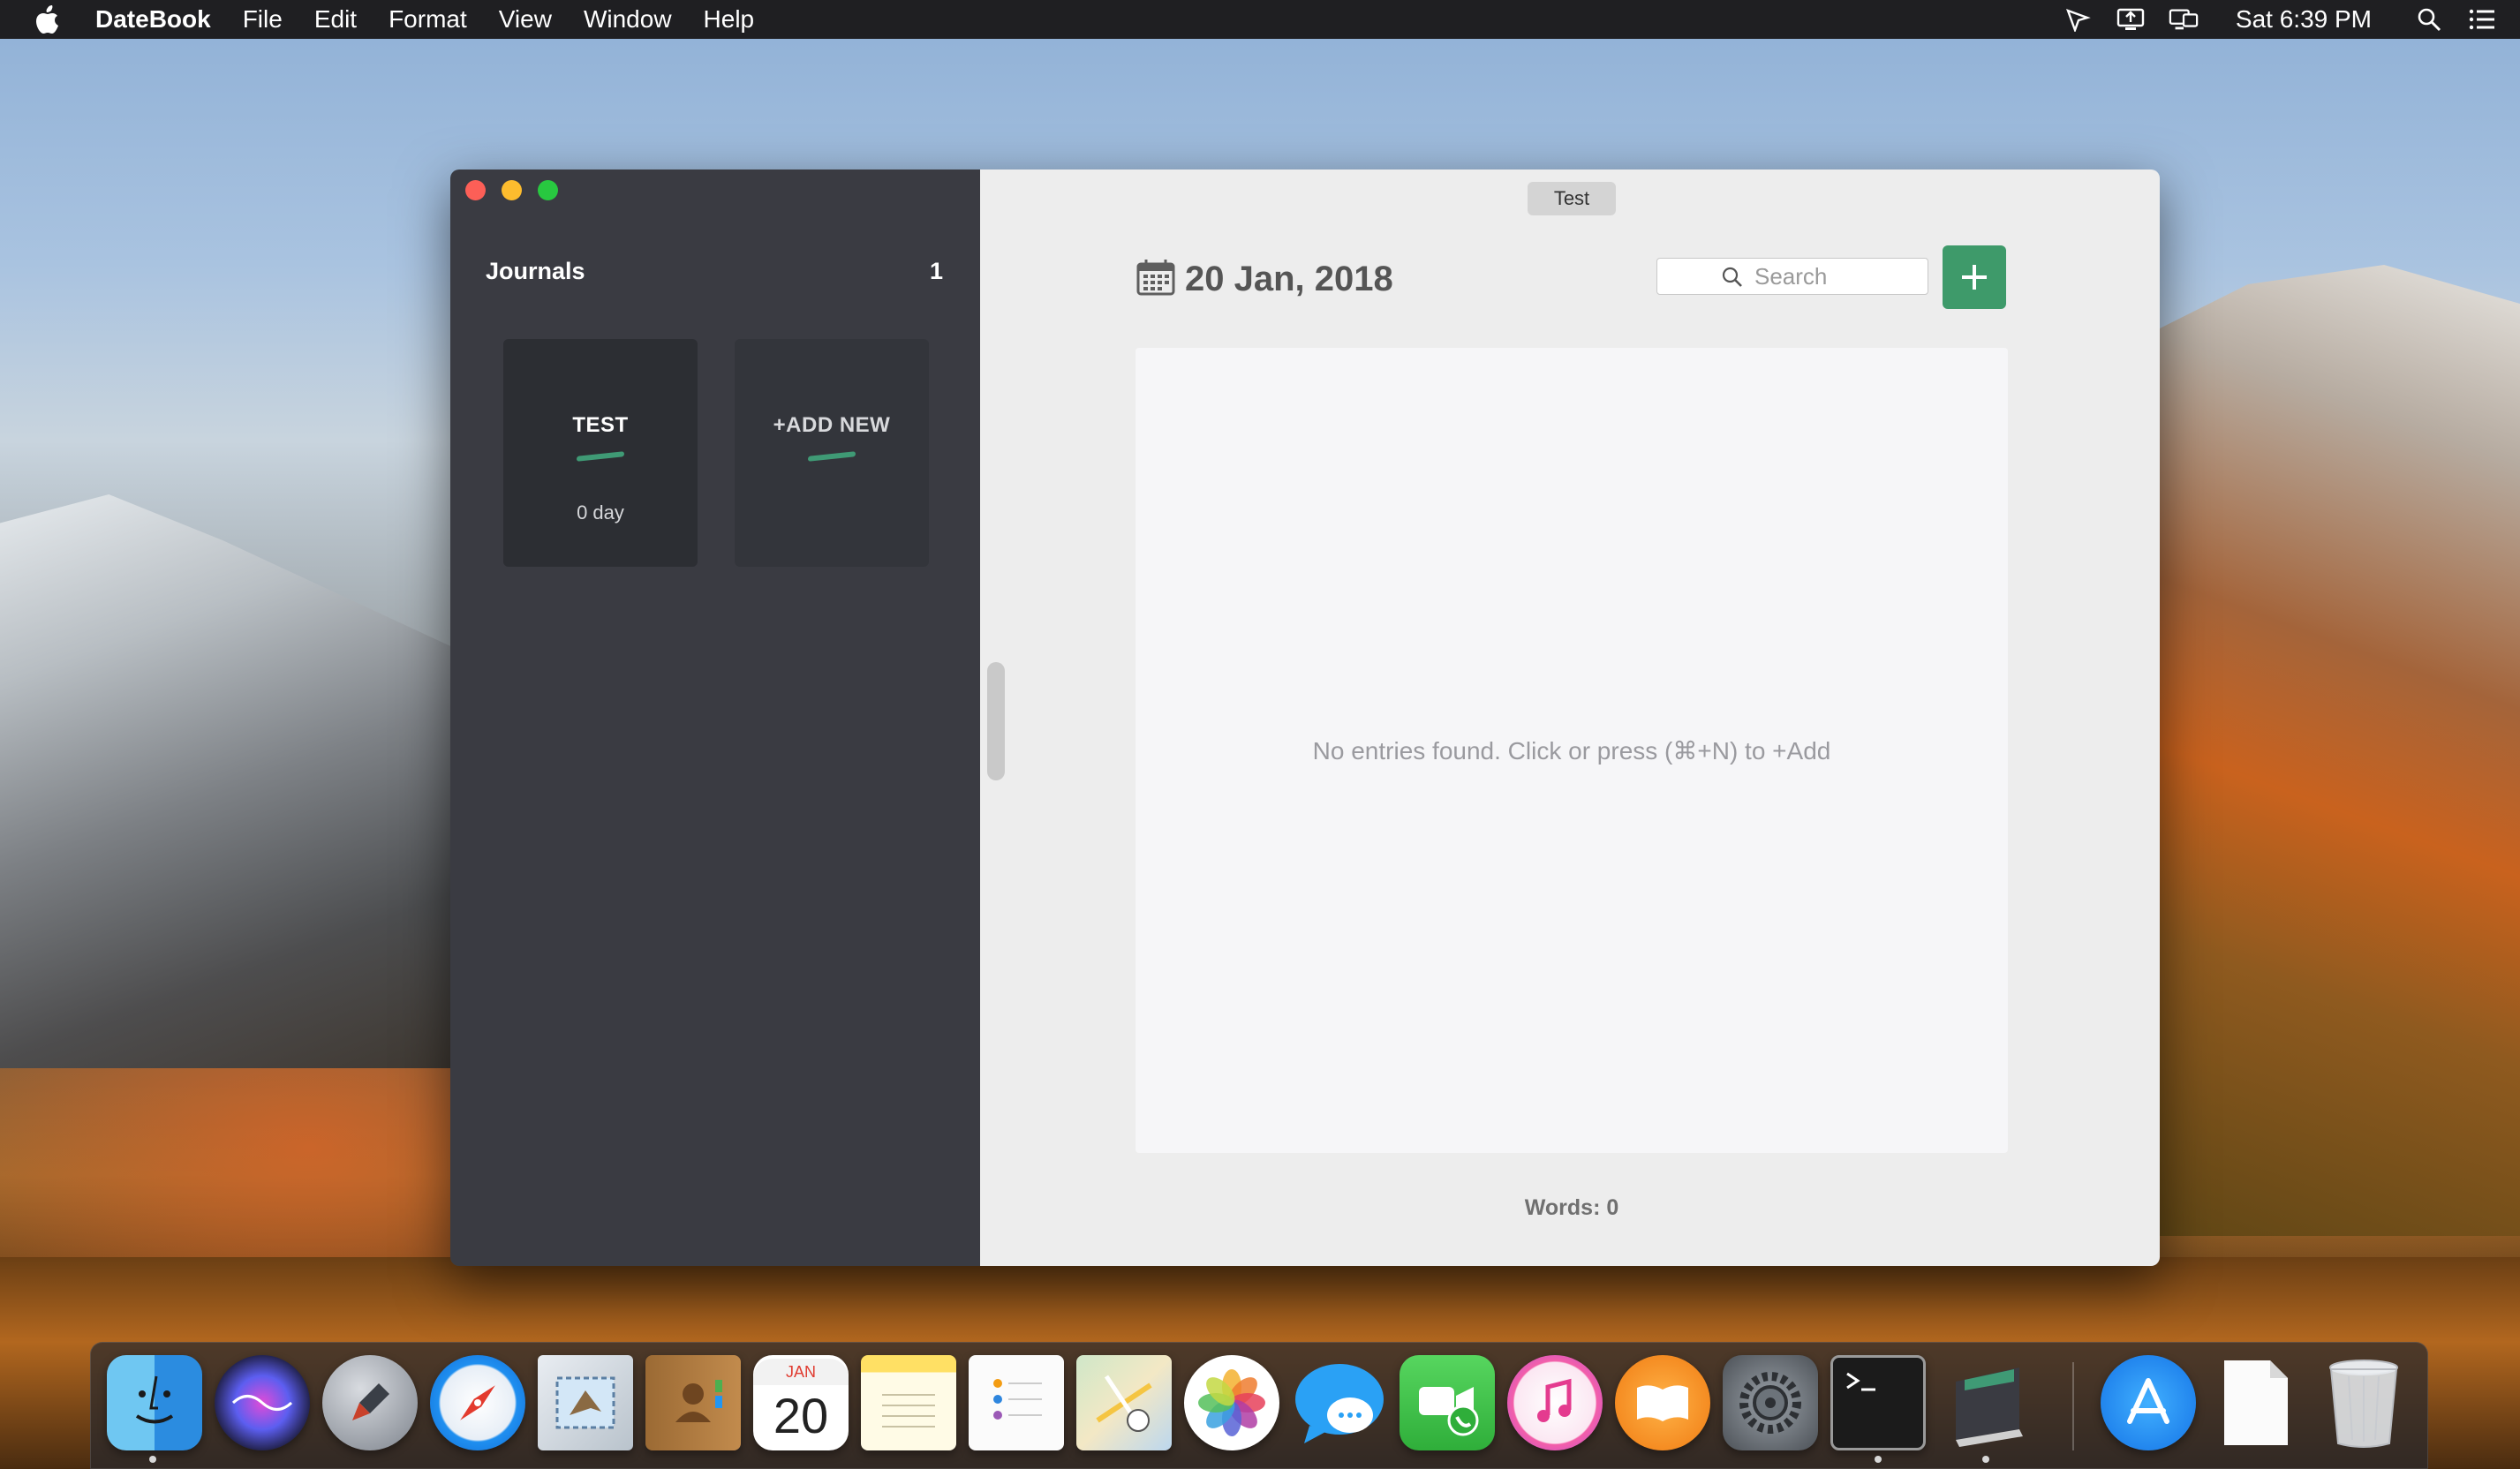  I want to click on search-input, so click(1838, 276).